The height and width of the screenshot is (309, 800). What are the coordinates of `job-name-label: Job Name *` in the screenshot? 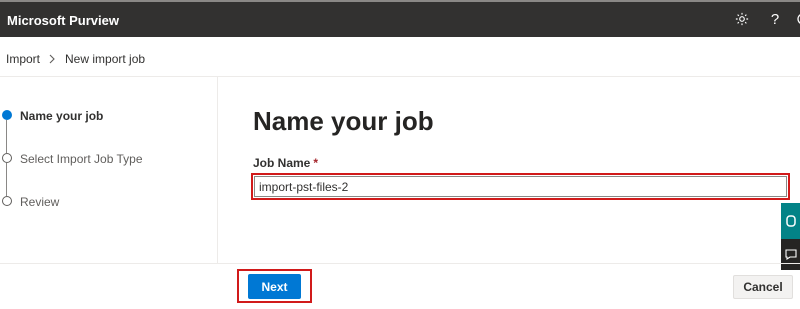 It's located at (285, 163).